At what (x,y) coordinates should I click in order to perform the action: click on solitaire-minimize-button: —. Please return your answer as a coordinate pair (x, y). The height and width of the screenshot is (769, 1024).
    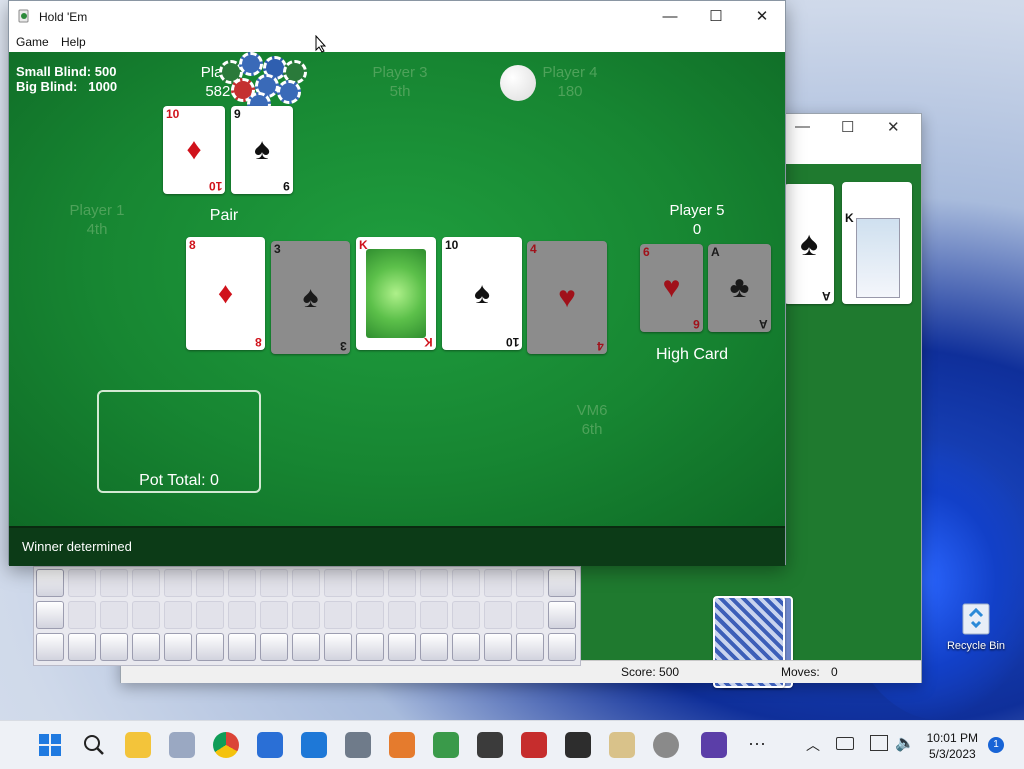
    Looking at the image, I should click on (802, 126).